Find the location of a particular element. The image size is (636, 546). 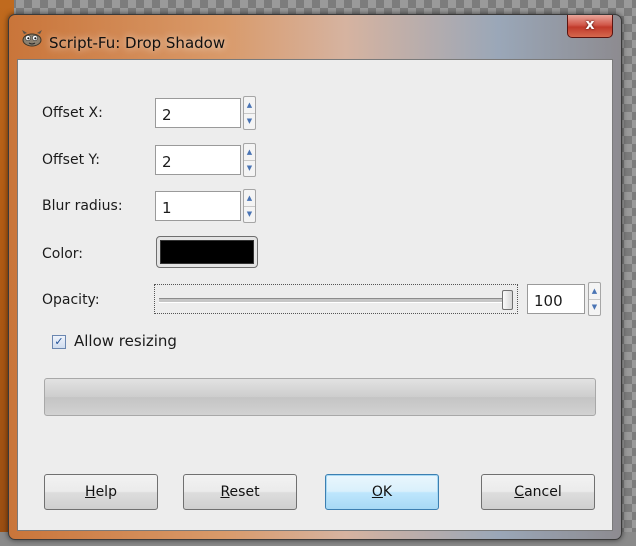

checkmark-icon: ✓ is located at coordinates (59, 341).